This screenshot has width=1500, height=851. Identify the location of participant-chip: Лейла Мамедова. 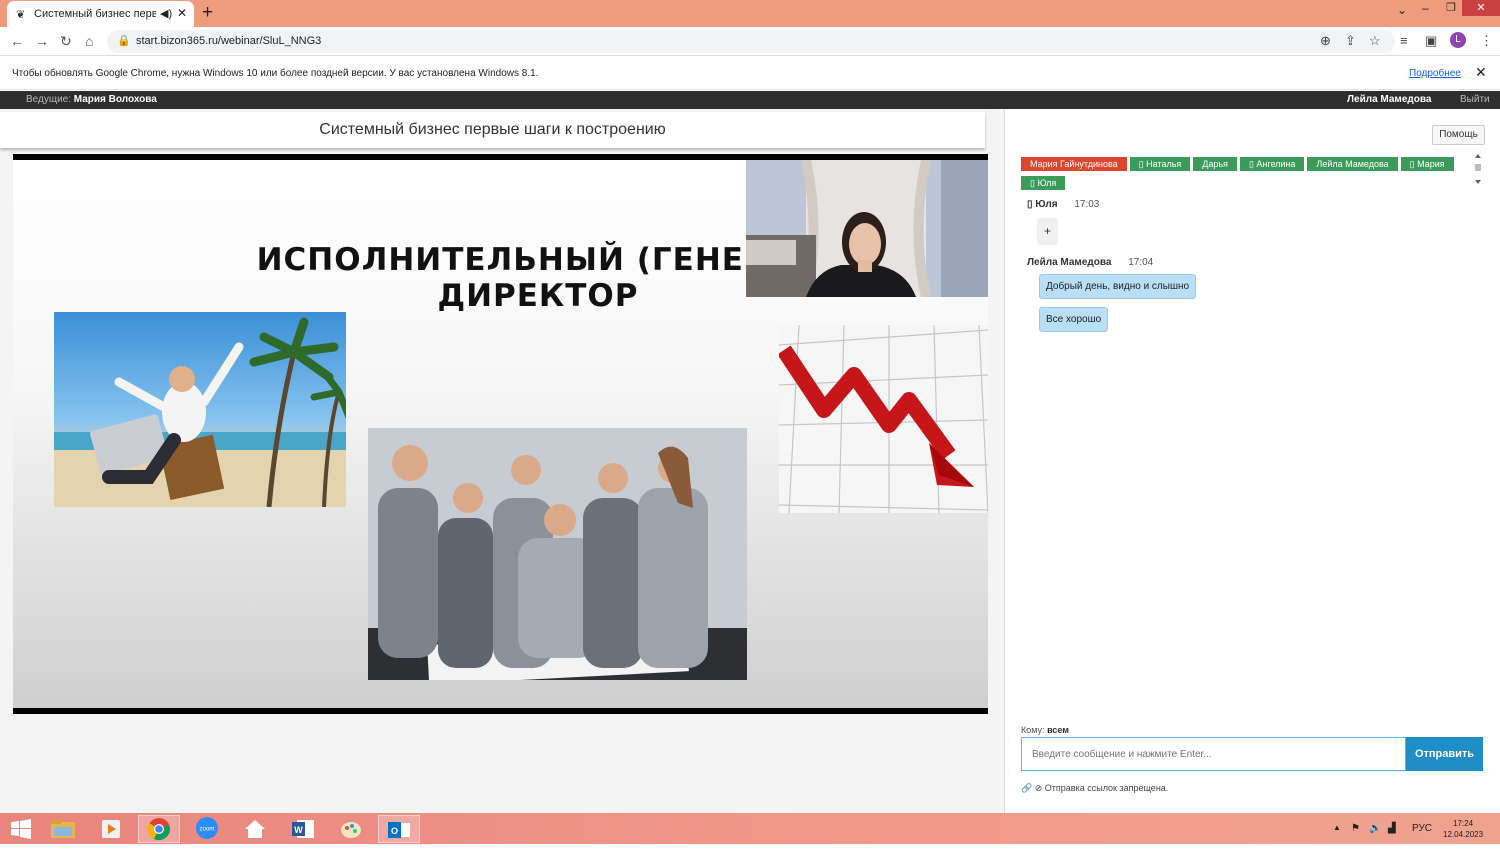
(1352, 164).